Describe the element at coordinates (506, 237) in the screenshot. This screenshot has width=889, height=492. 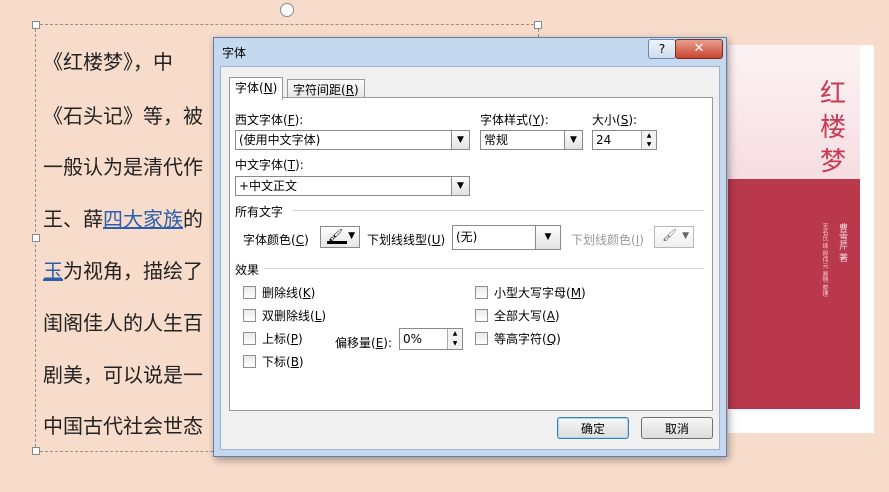
I see `underline-style-select: (无) ▼` at that location.